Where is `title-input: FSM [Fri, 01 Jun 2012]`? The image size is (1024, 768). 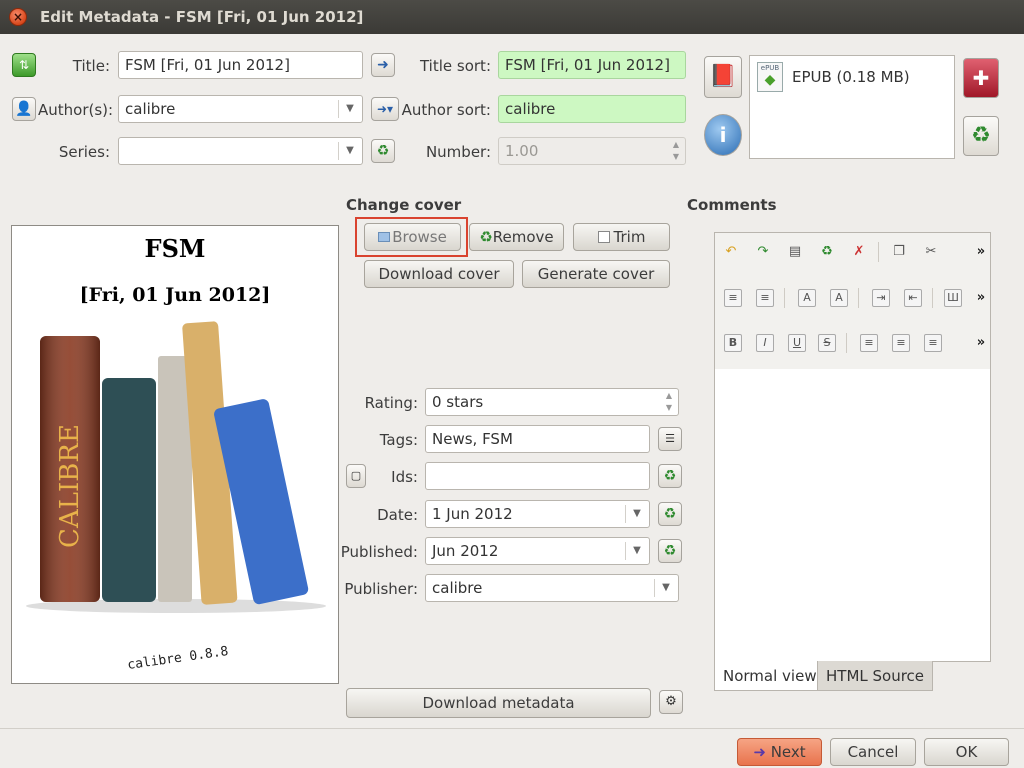 title-input: FSM [Fri, 01 Jun 2012] is located at coordinates (240, 65).